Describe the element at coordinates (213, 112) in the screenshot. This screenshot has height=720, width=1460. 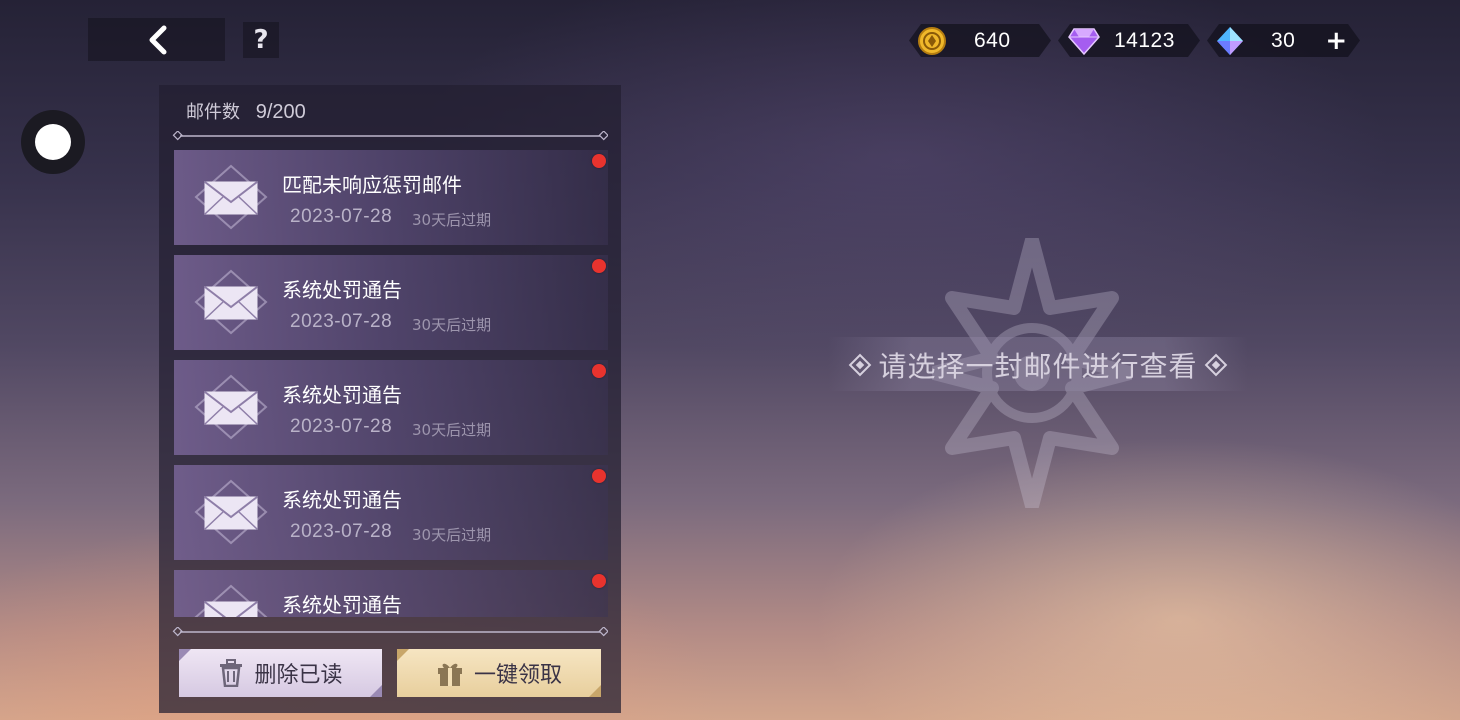
I see `mail-count-label: 邮件数` at that location.